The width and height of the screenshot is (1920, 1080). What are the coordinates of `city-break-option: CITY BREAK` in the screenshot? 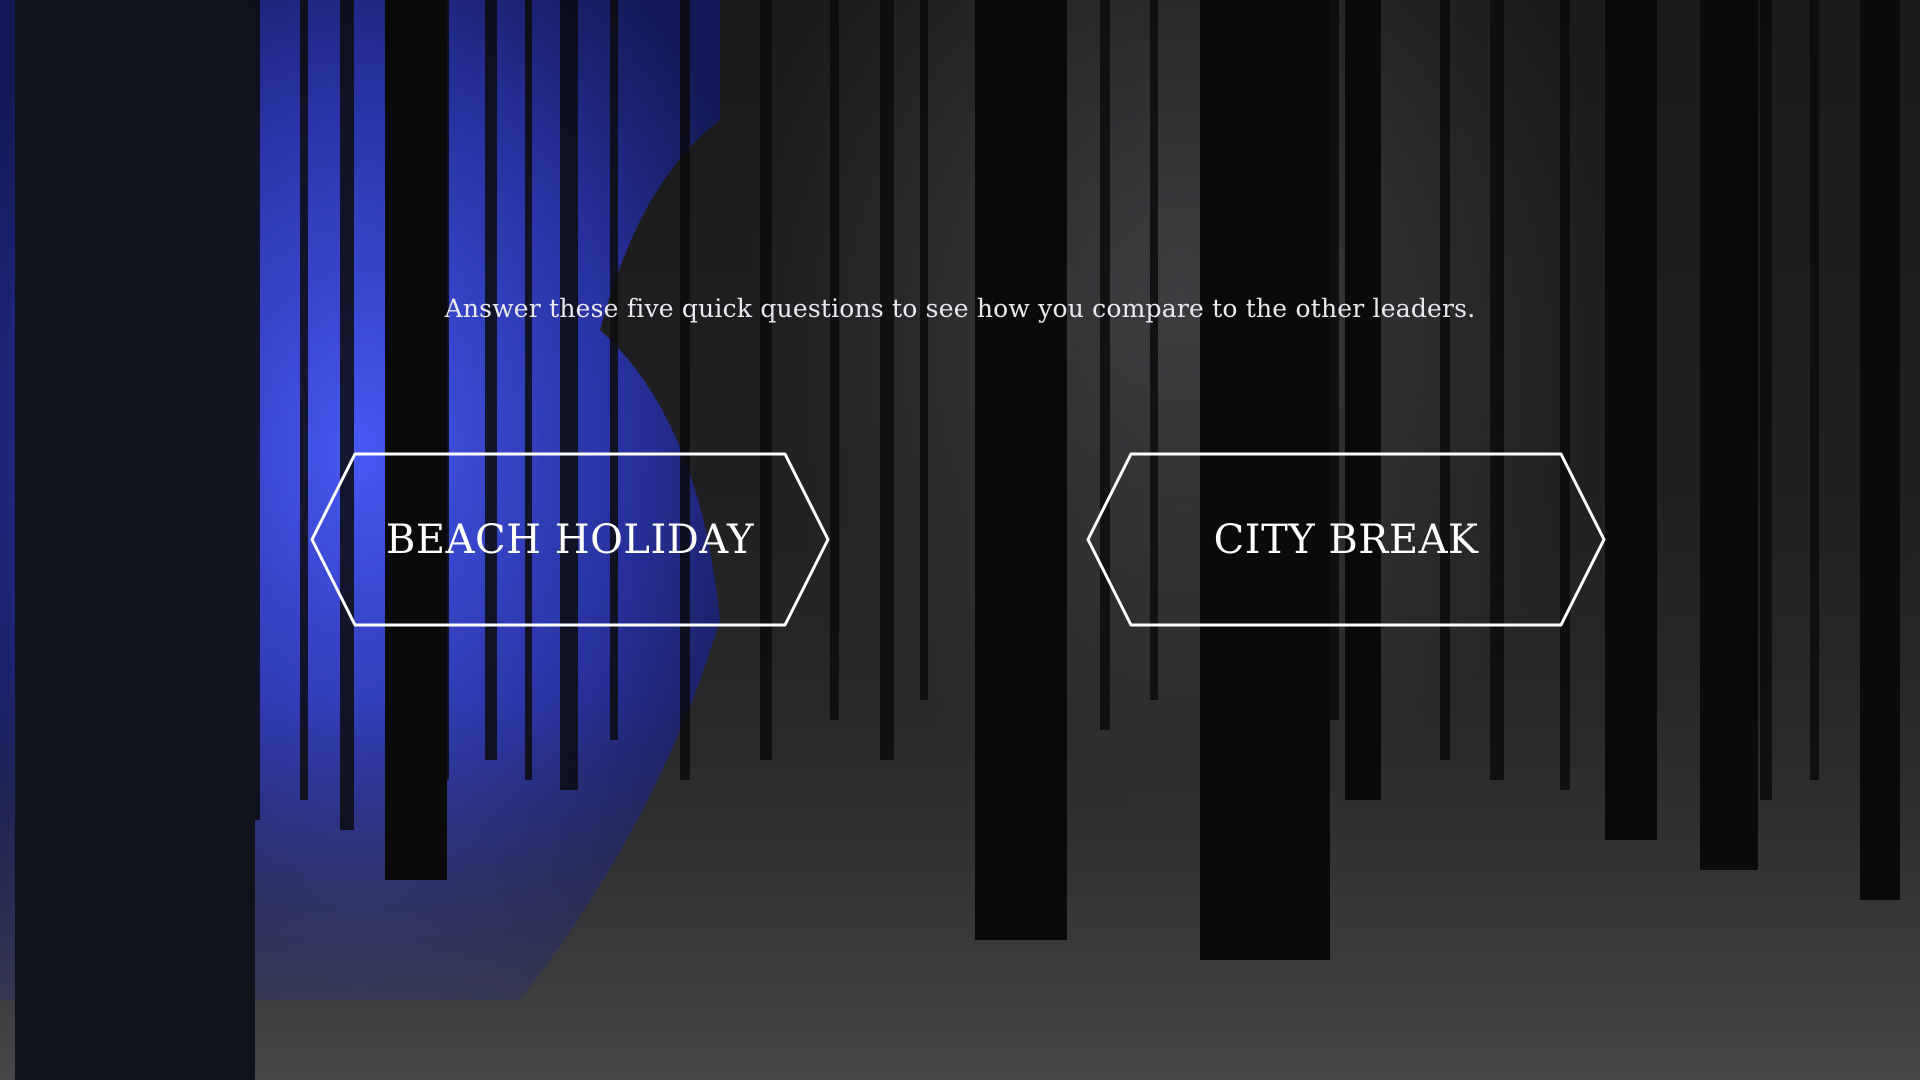 It's located at (1346, 539).